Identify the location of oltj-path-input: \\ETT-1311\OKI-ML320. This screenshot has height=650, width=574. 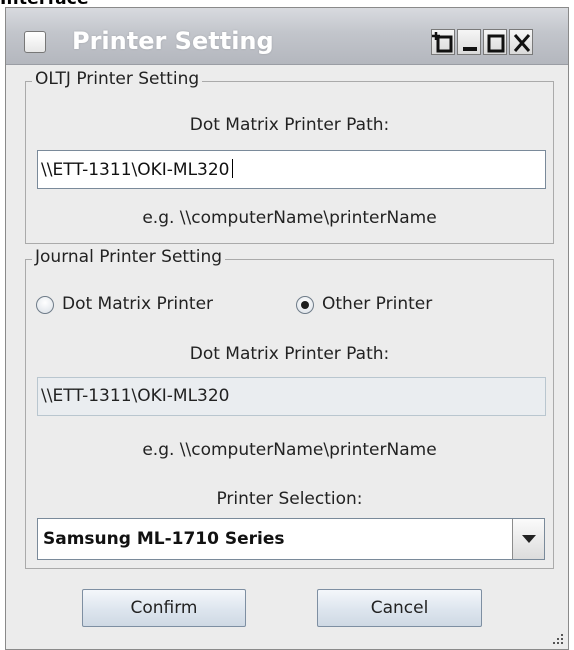
(291, 169).